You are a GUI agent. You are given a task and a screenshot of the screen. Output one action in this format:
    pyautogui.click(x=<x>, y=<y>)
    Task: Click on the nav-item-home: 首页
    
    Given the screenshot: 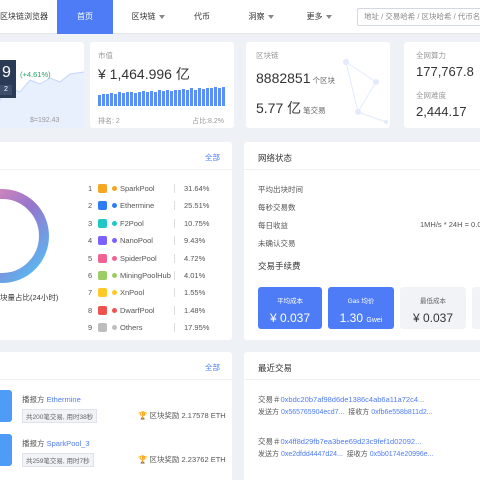 What is the action you would take?
    pyautogui.click(x=85, y=17)
    